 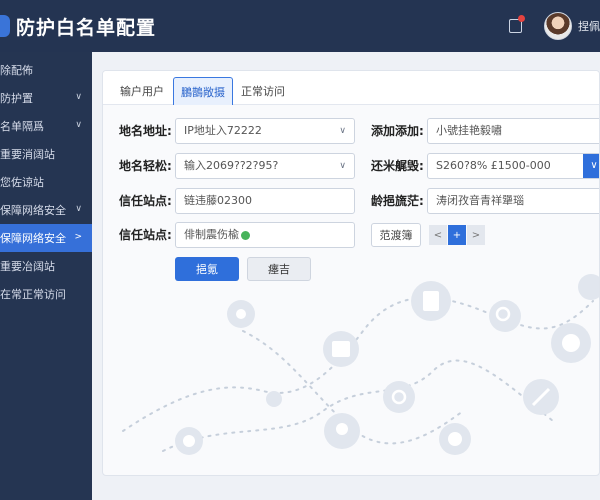 I want to click on range-button: 范渡簿, so click(x=396, y=235).